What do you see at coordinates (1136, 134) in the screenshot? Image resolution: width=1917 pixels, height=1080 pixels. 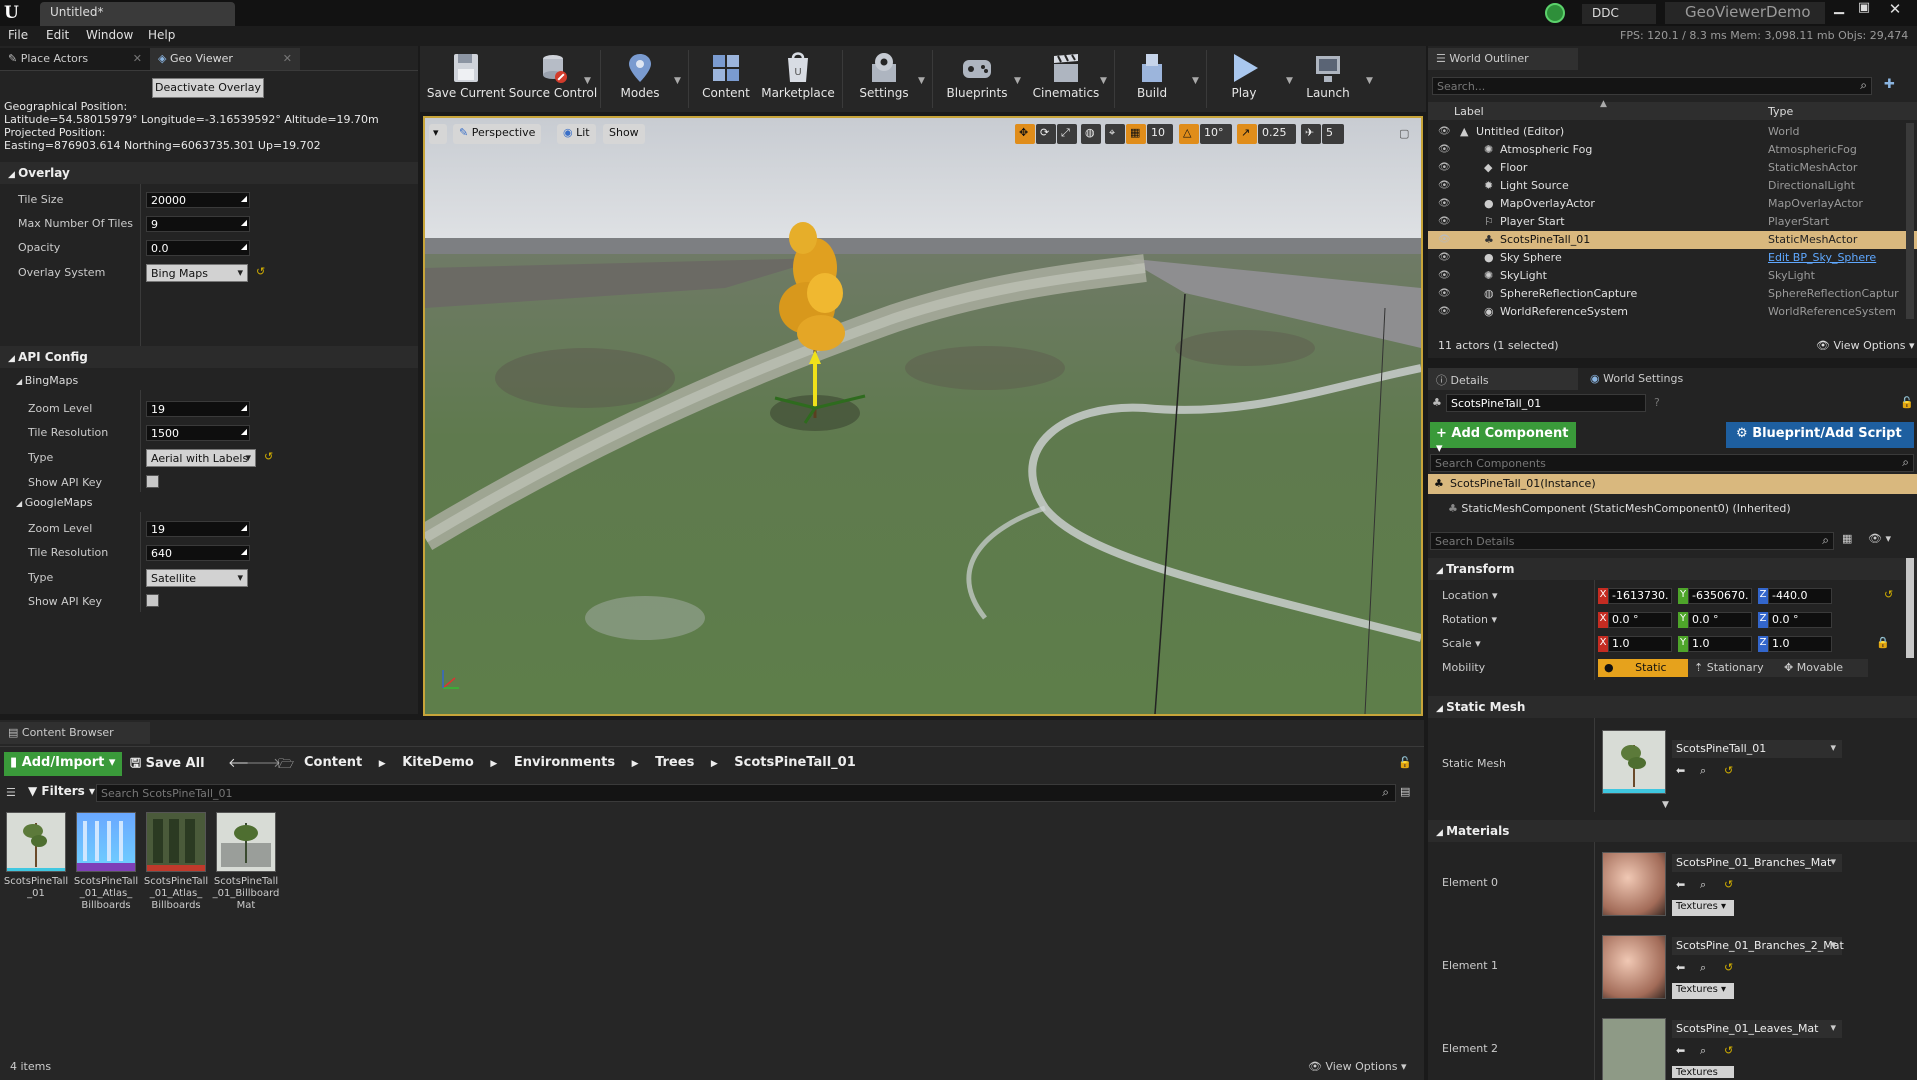 I see `grid-snap-icon: ▦` at bounding box center [1136, 134].